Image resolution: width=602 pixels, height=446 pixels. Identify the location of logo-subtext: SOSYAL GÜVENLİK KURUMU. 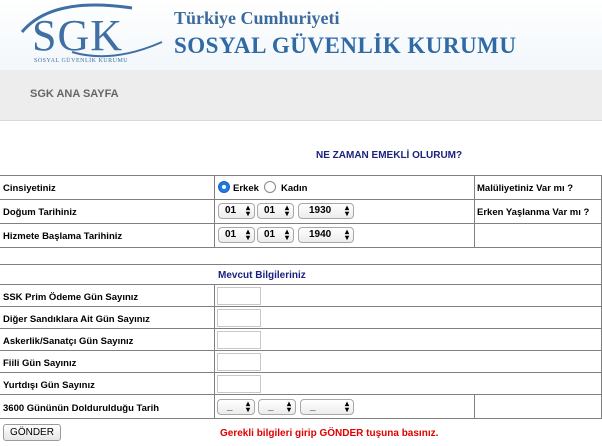
(81, 61).